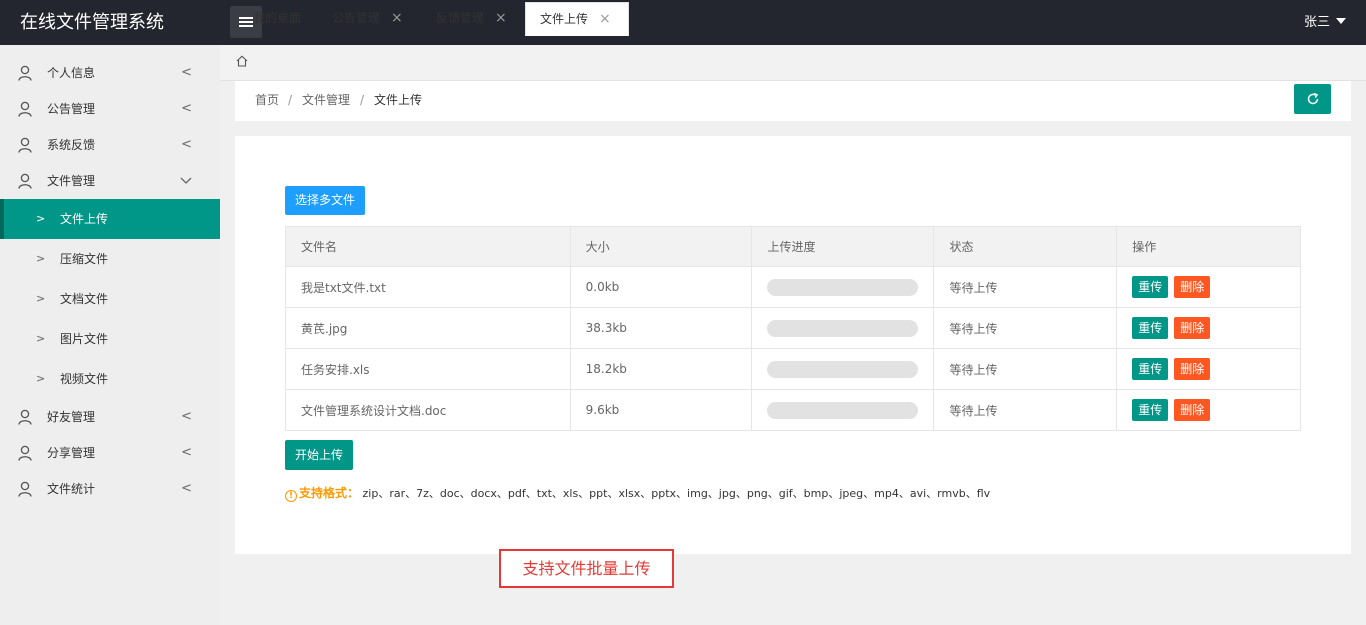 This screenshot has height=625, width=1366. What do you see at coordinates (661, 246) in the screenshot?
I see `header-size: 大小` at bounding box center [661, 246].